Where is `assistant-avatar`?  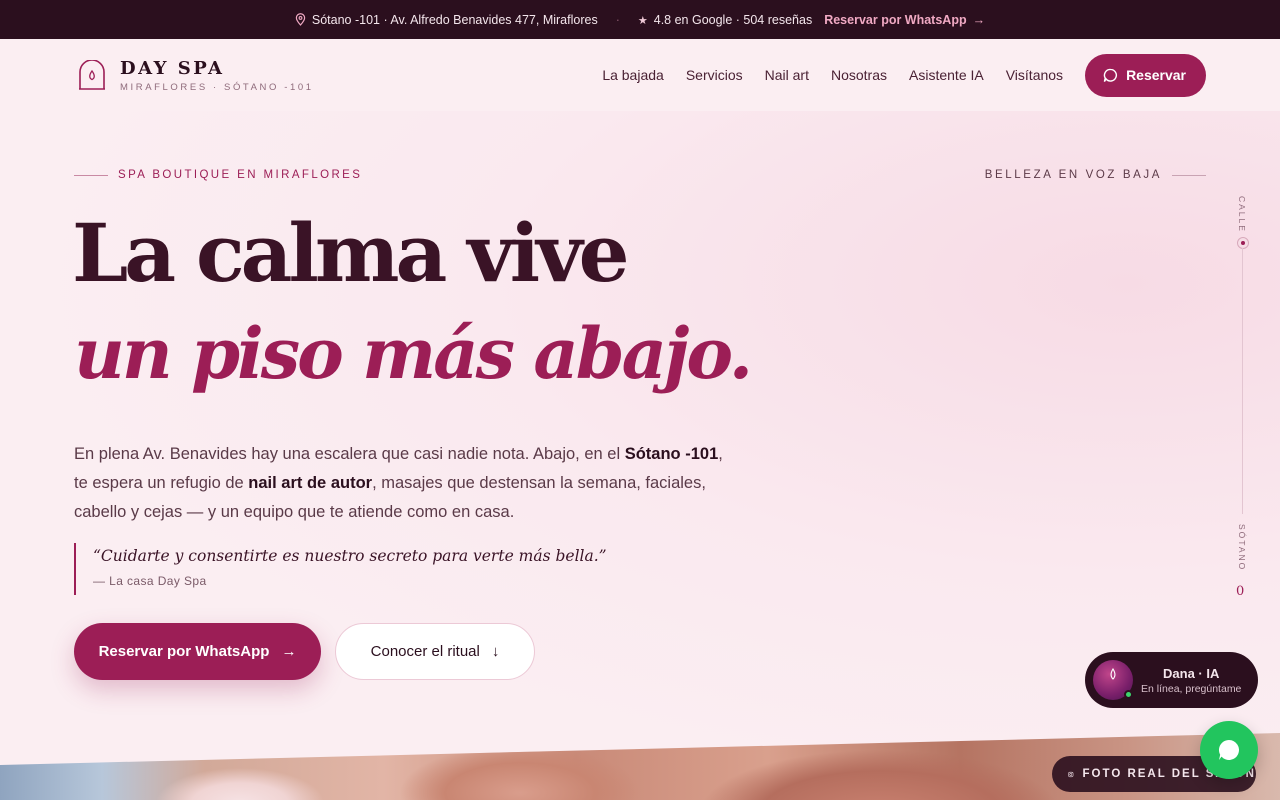 assistant-avatar is located at coordinates (1113, 680).